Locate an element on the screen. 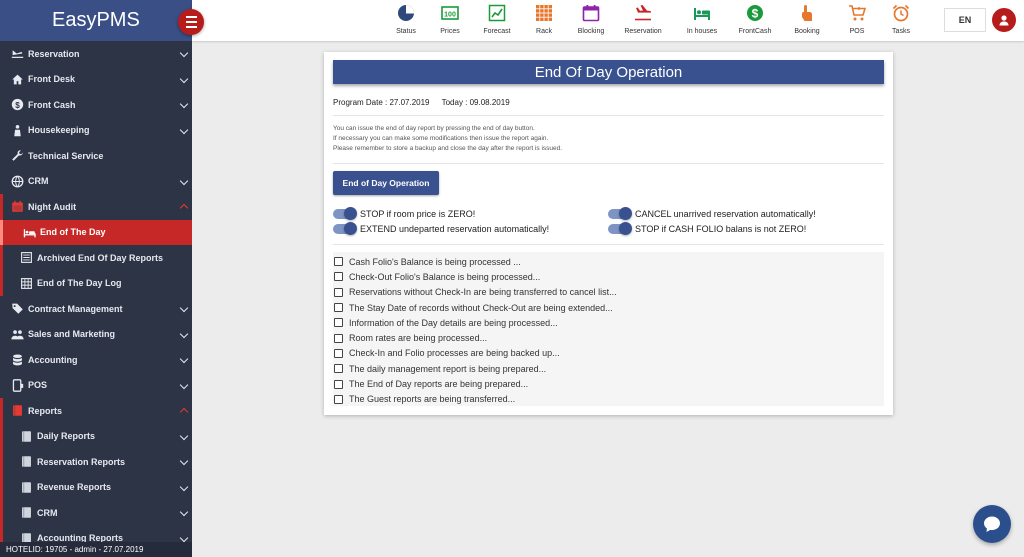 This screenshot has height=557, width=1024. chat-button is located at coordinates (992, 524).